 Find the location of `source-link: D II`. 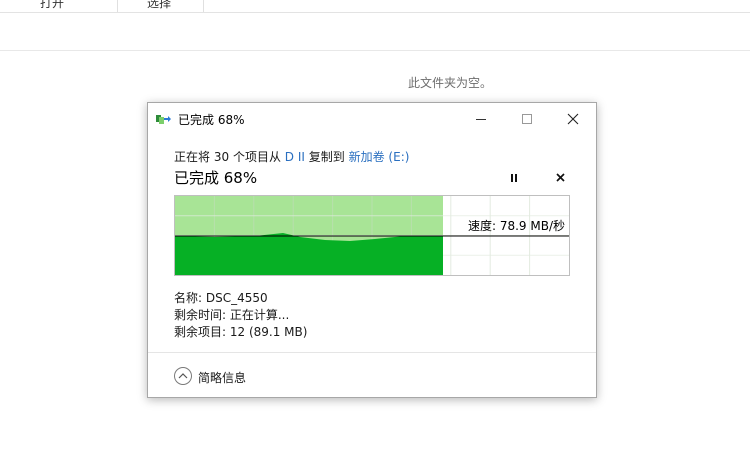

source-link: D II is located at coordinates (295, 157).